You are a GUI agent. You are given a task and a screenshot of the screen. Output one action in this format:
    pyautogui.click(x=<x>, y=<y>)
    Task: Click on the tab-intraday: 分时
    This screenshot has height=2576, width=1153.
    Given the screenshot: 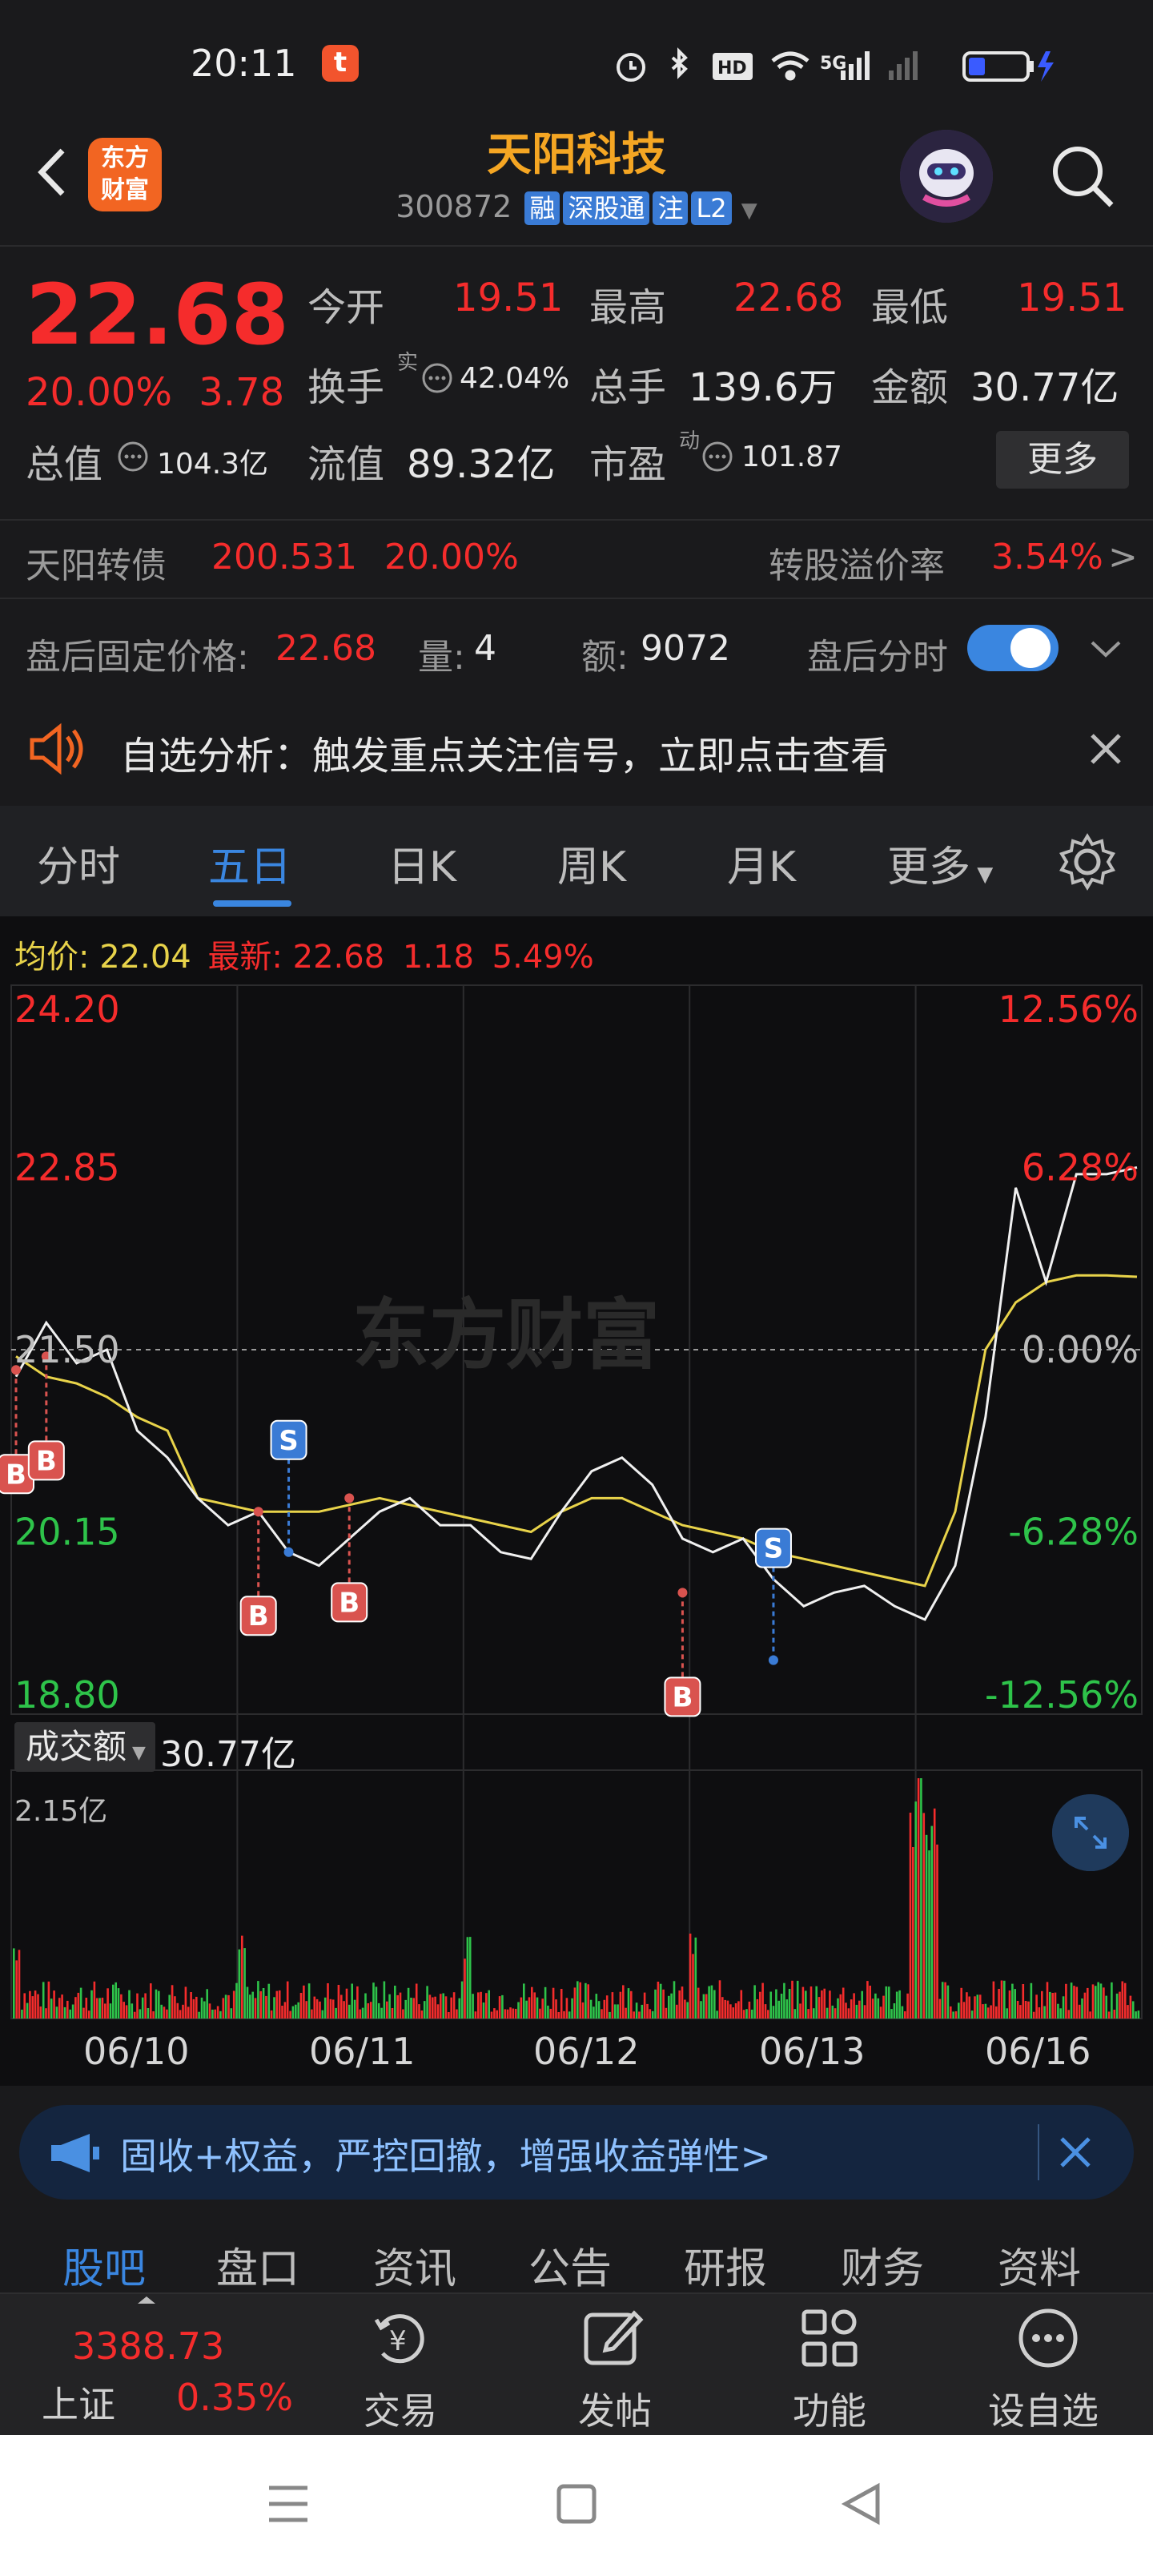 What is the action you would take?
    pyautogui.click(x=78, y=863)
    